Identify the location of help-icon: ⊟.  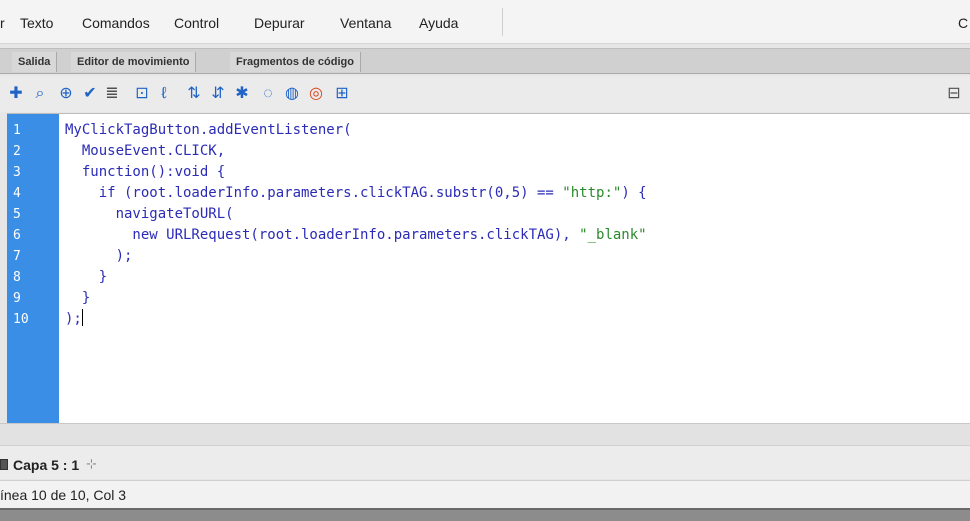
(954, 94).